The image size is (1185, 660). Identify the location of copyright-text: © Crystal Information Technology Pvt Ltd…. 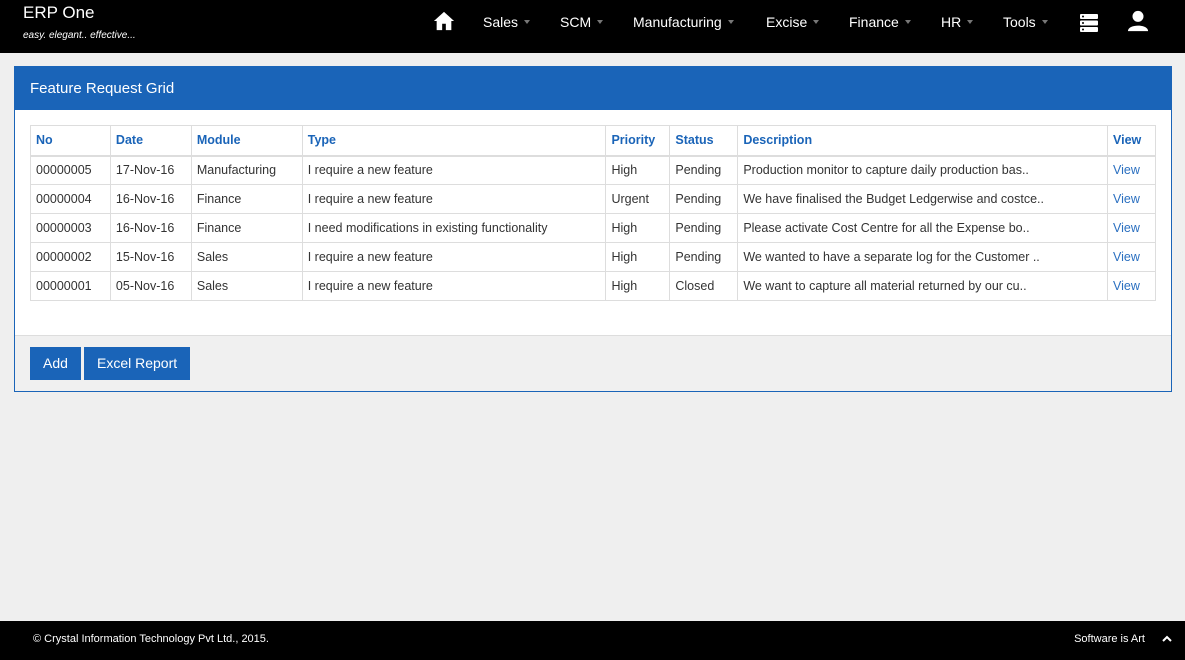
(151, 639).